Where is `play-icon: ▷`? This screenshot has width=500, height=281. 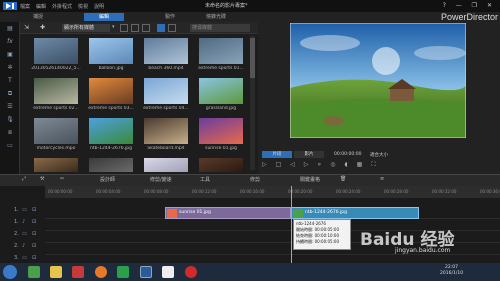 play-icon: ▷ is located at coordinates (264, 165).